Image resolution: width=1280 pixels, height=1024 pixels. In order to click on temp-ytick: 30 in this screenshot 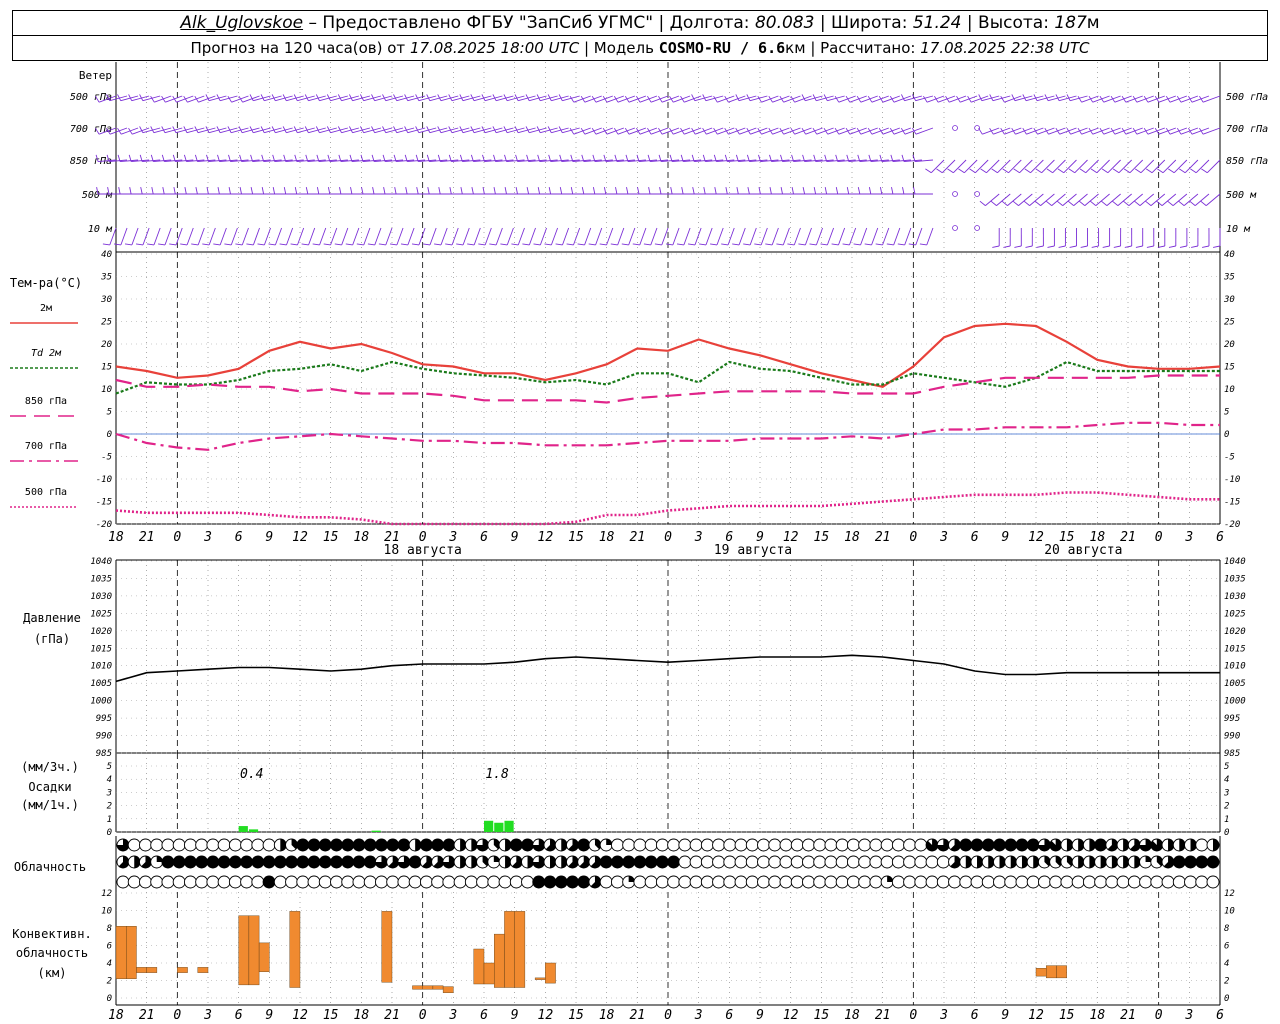, I will do `click(106, 300)`.